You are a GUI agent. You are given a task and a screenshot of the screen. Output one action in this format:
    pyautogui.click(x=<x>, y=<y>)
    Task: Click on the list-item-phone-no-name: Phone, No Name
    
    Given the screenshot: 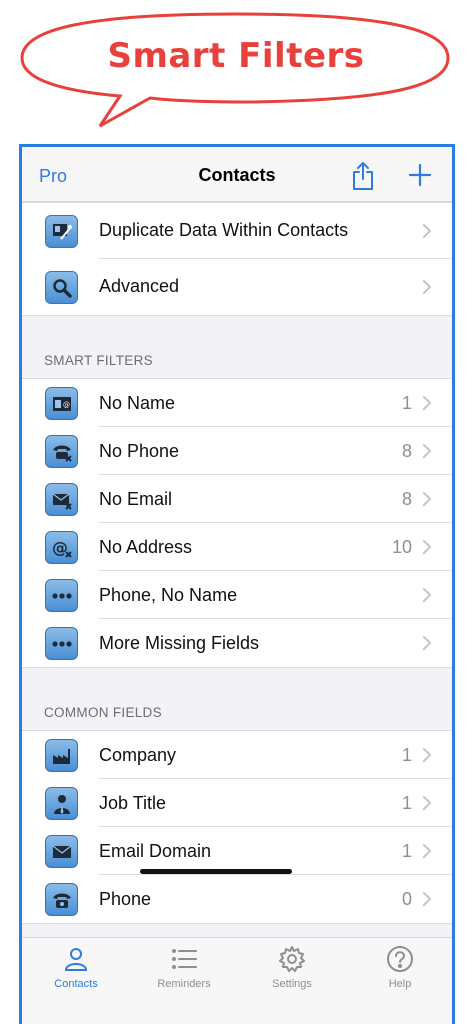 What is the action you would take?
    pyautogui.click(x=237, y=595)
    